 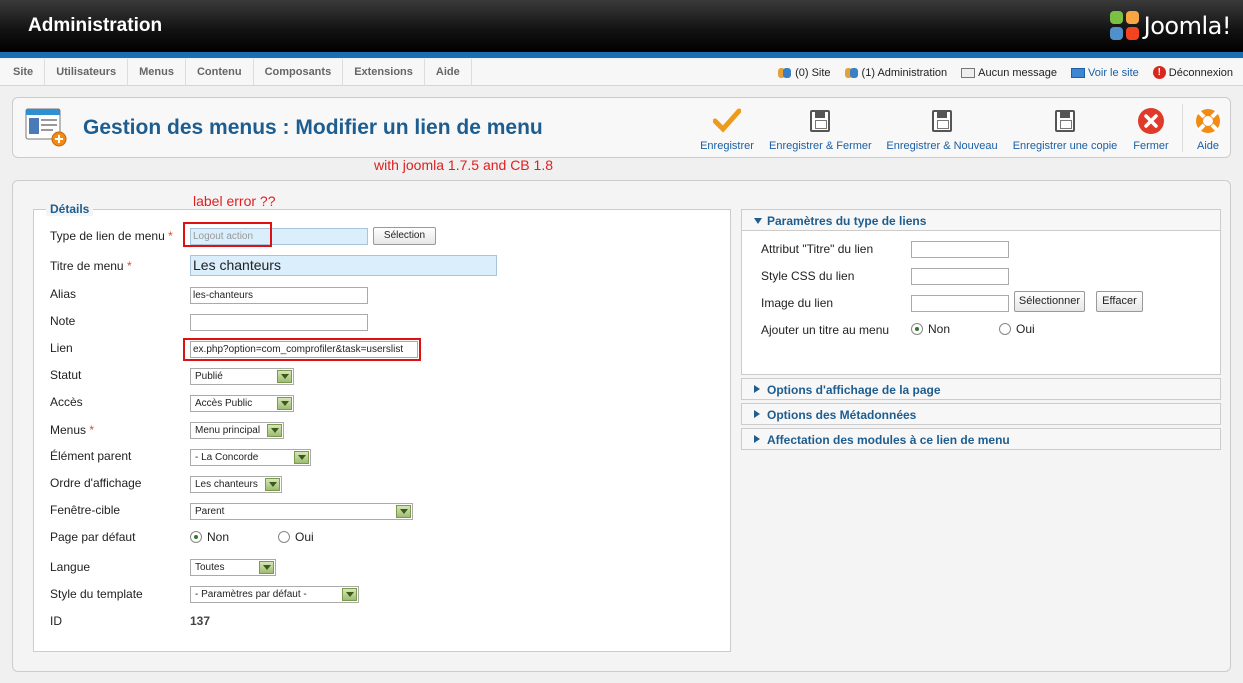 What do you see at coordinates (942, 146) in the screenshot?
I see `save-new-label: Enregistrer & Nouveau` at bounding box center [942, 146].